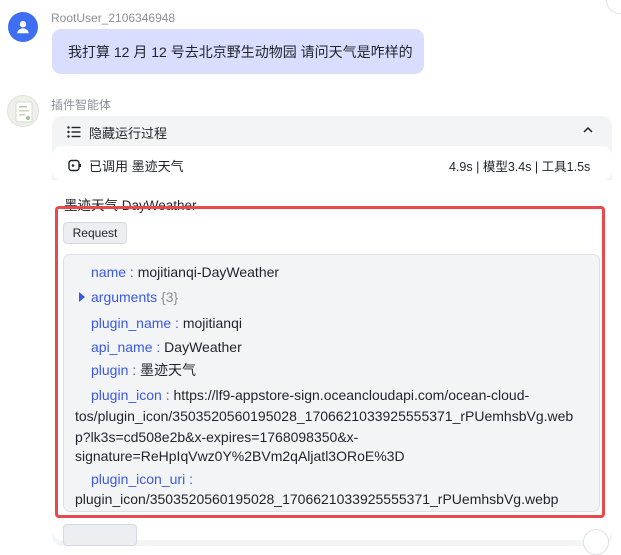 The height and width of the screenshot is (555, 621). What do you see at coordinates (588, 130) in the screenshot?
I see `chevron-up-icon` at bounding box center [588, 130].